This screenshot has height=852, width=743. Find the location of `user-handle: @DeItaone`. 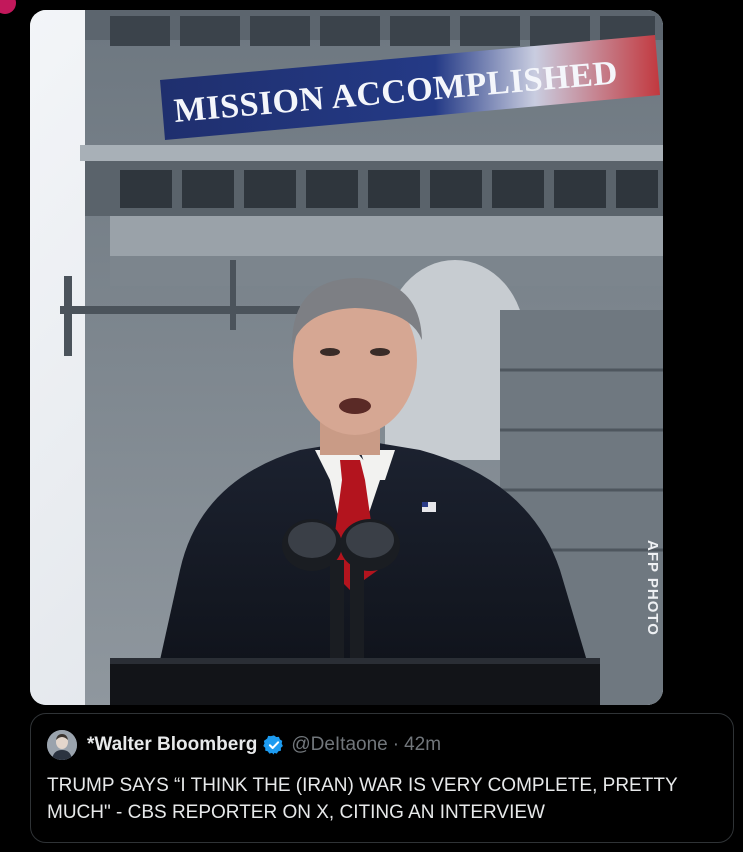

user-handle: @DeItaone is located at coordinates (339, 745).